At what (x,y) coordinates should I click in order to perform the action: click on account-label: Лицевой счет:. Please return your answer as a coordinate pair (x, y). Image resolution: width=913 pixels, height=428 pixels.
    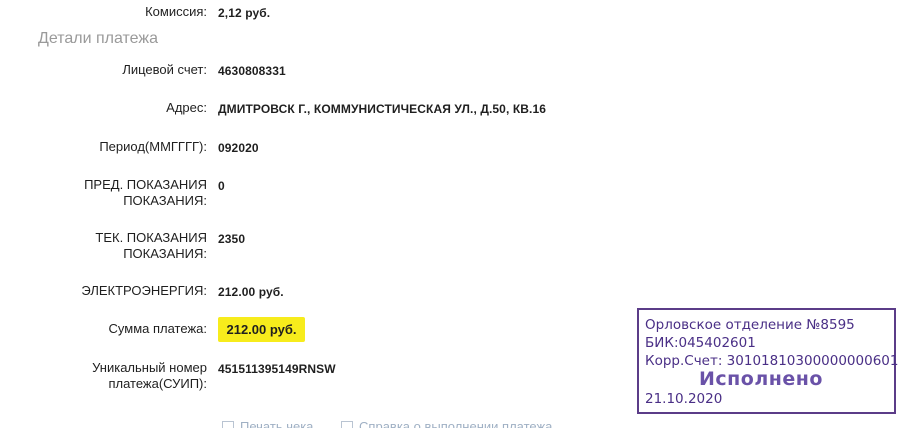
    Looking at the image, I should click on (164, 69).